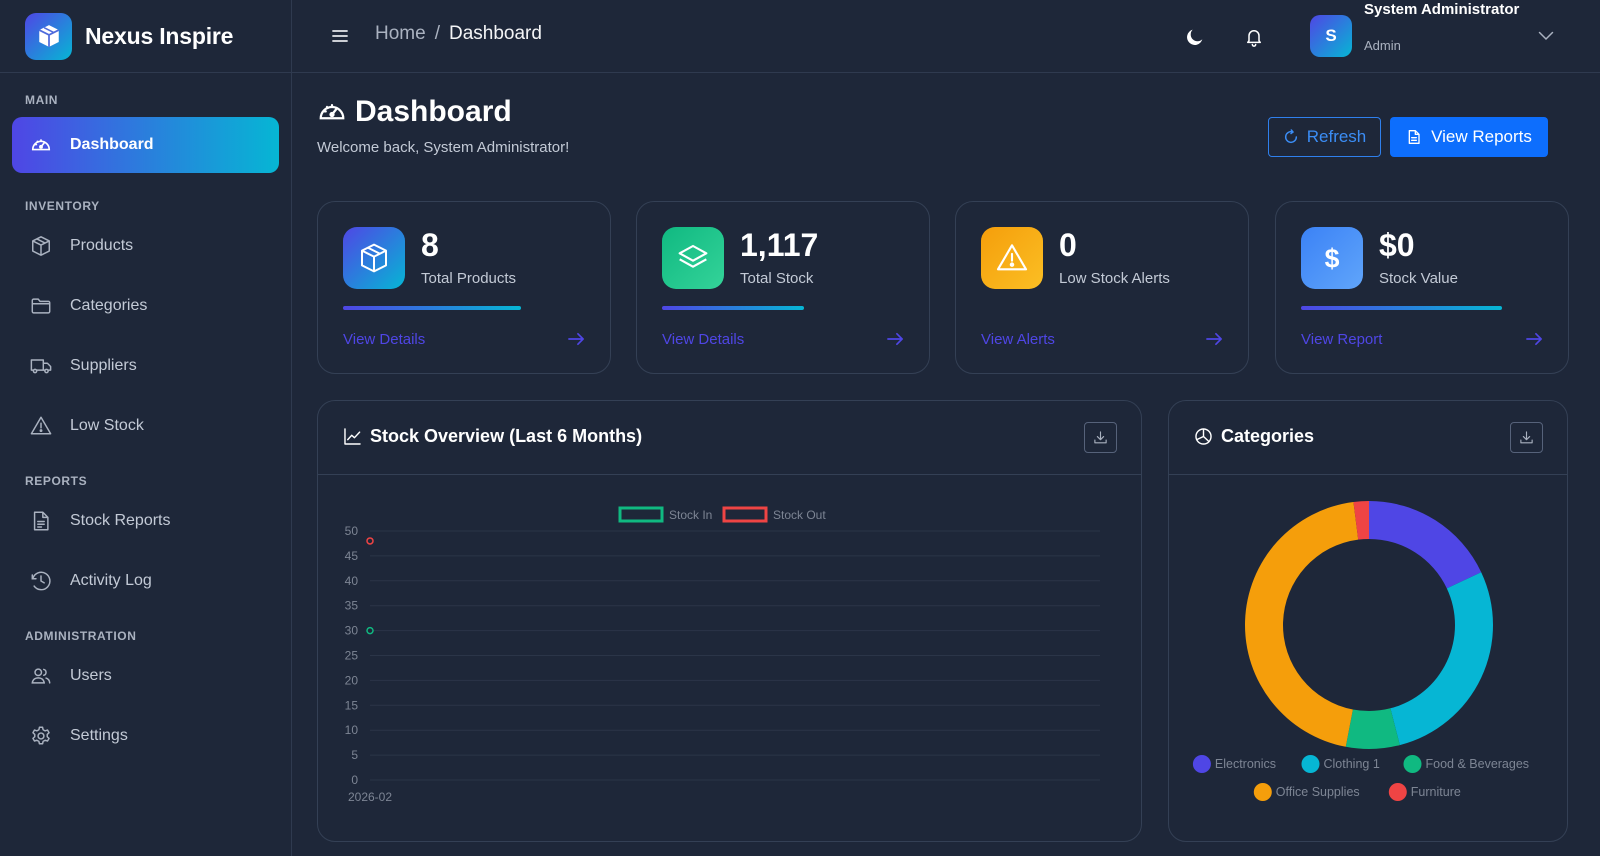  I want to click on sidebar-item-low-stock: Low Stock, so click(145, 426).